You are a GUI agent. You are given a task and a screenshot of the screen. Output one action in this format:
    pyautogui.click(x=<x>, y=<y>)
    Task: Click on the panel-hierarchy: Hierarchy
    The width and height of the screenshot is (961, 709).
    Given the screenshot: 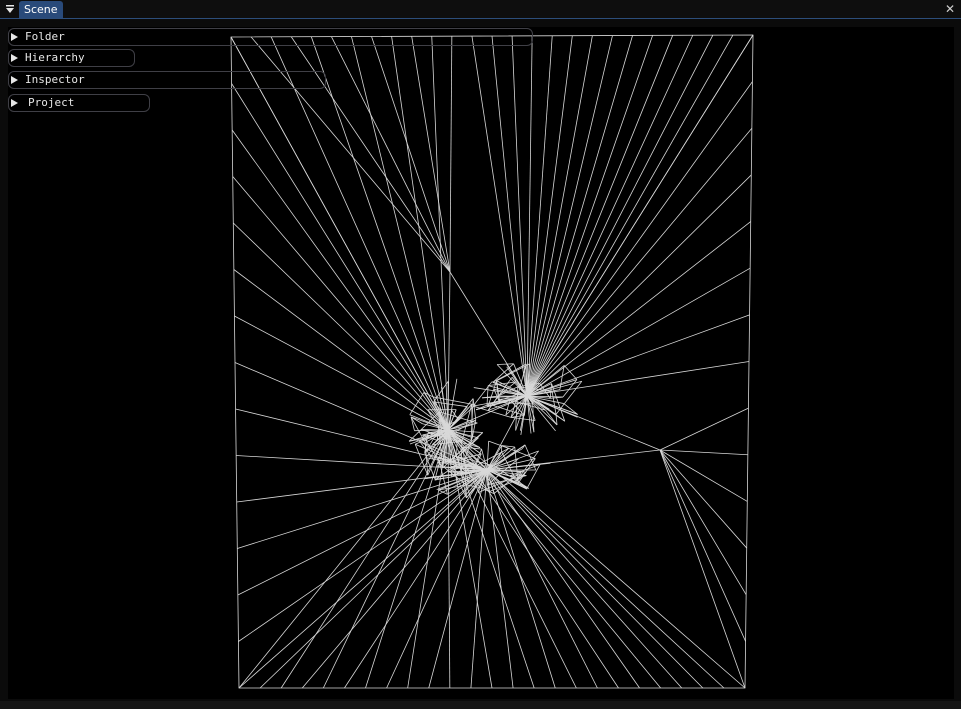 What is the action you would take?
    pyautogui.click(x=71, y=58)
    